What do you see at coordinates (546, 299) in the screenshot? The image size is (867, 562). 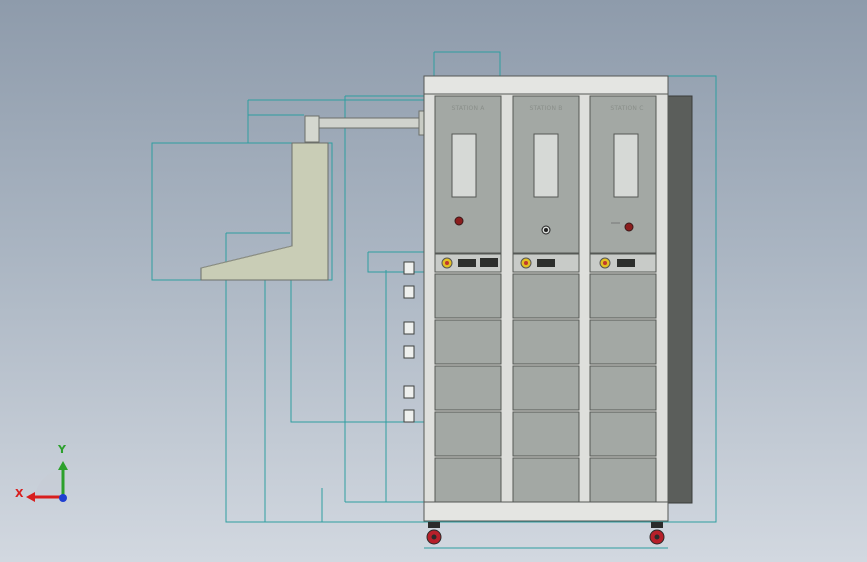 I see `station-column-b` at bounding box center [546, 299].